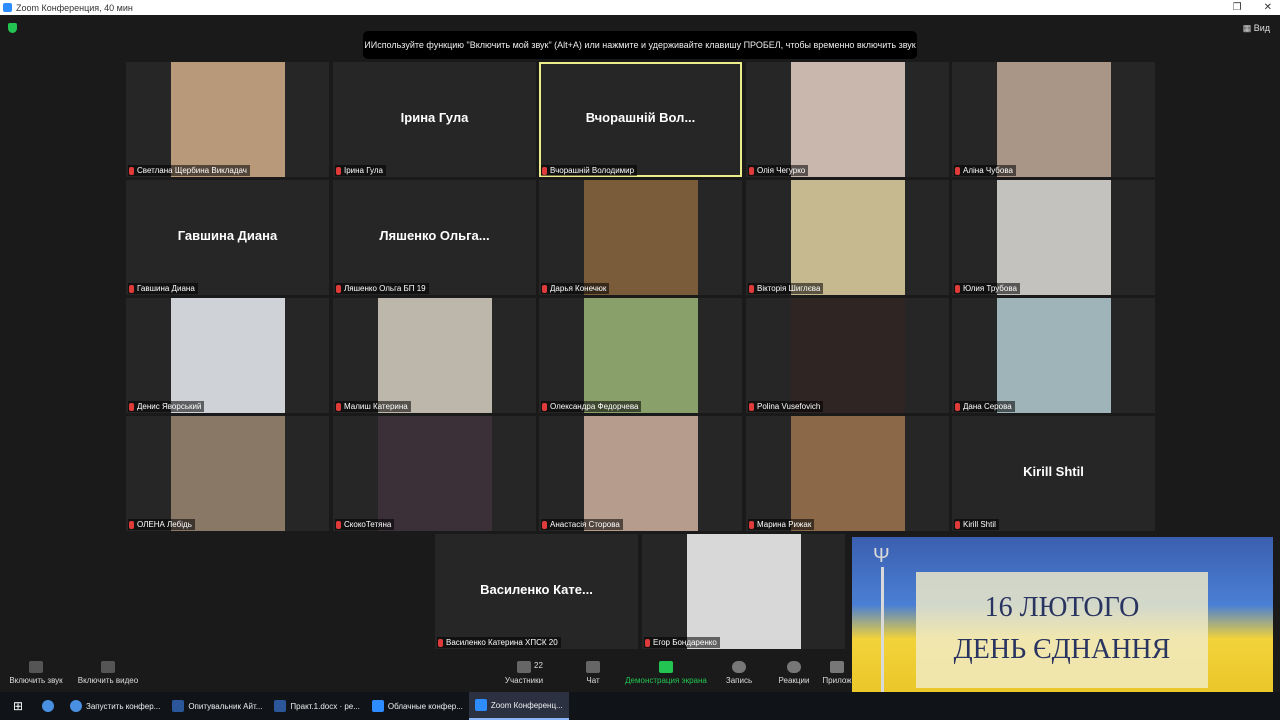  I want to click on share-screen-icon, so click(666, 667).